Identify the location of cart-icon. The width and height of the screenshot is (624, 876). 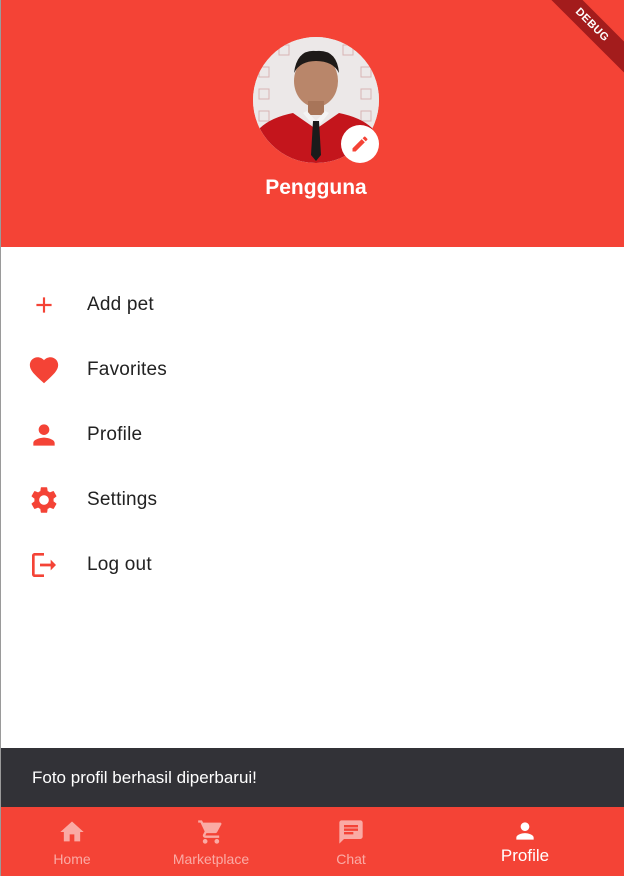
(211, 832).